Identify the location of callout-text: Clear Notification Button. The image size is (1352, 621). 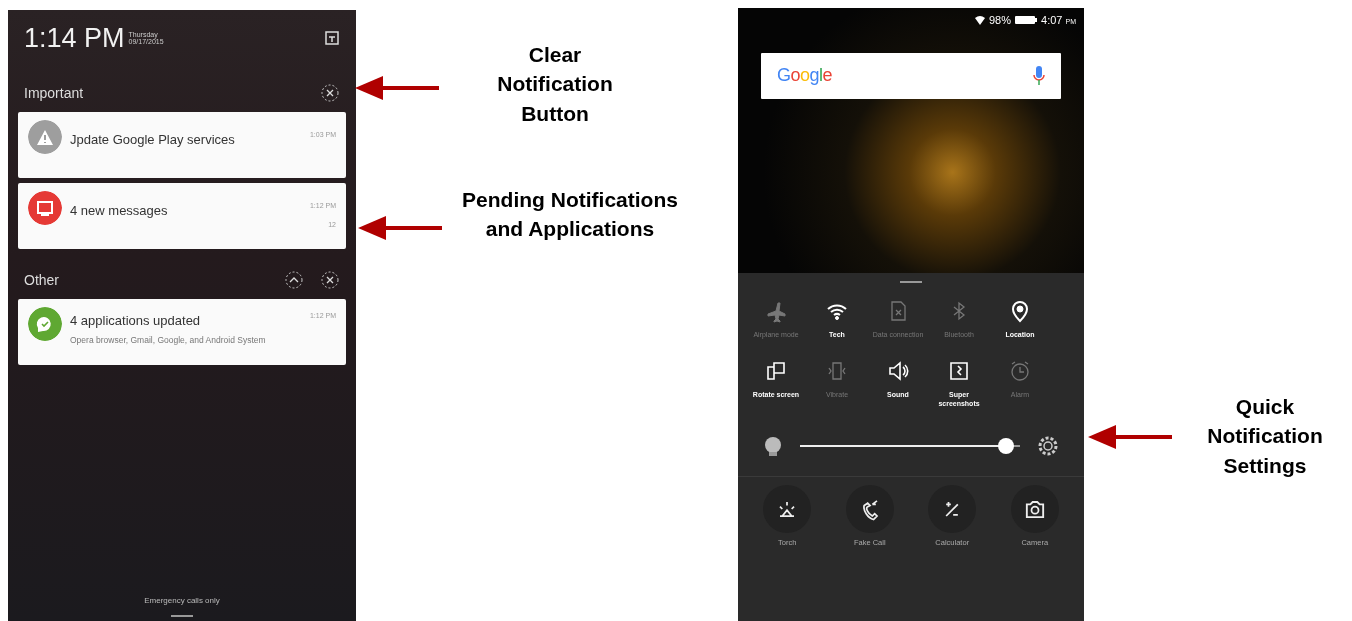
(555, 84).